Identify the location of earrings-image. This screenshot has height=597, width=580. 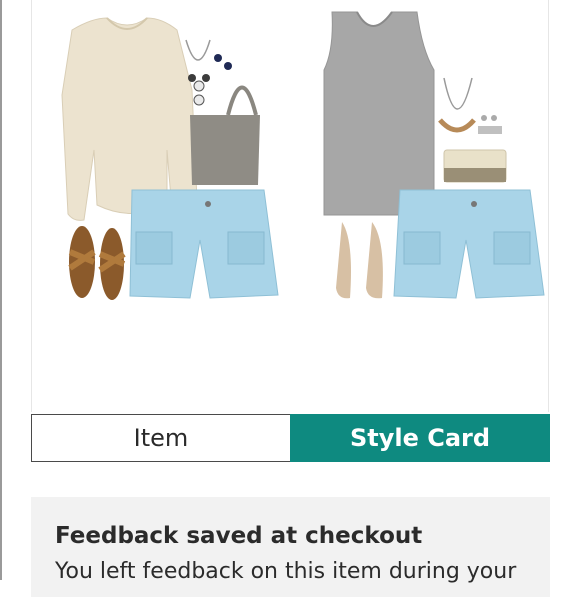
(223, 62).